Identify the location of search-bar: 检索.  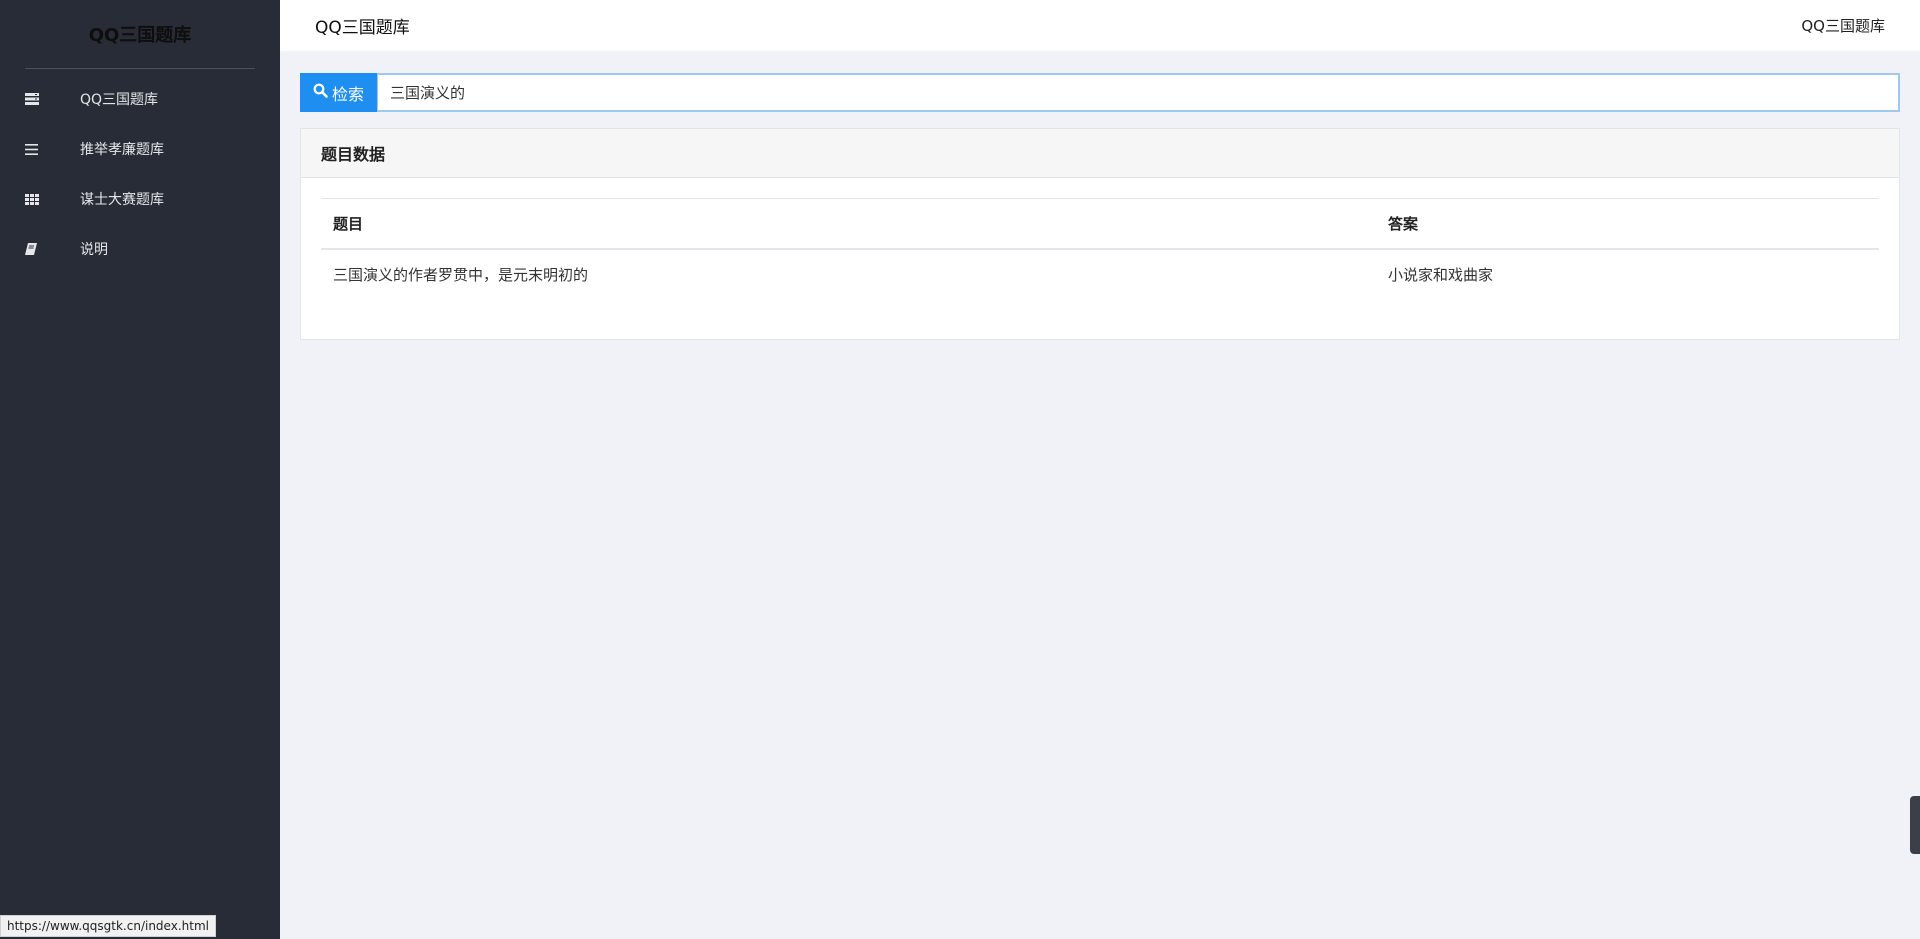
(1100, 92).